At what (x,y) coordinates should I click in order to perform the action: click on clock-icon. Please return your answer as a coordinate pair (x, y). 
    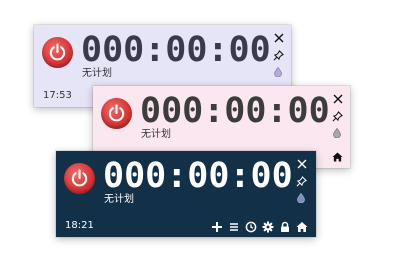
    Looking at the image, I should click on (251, 227).